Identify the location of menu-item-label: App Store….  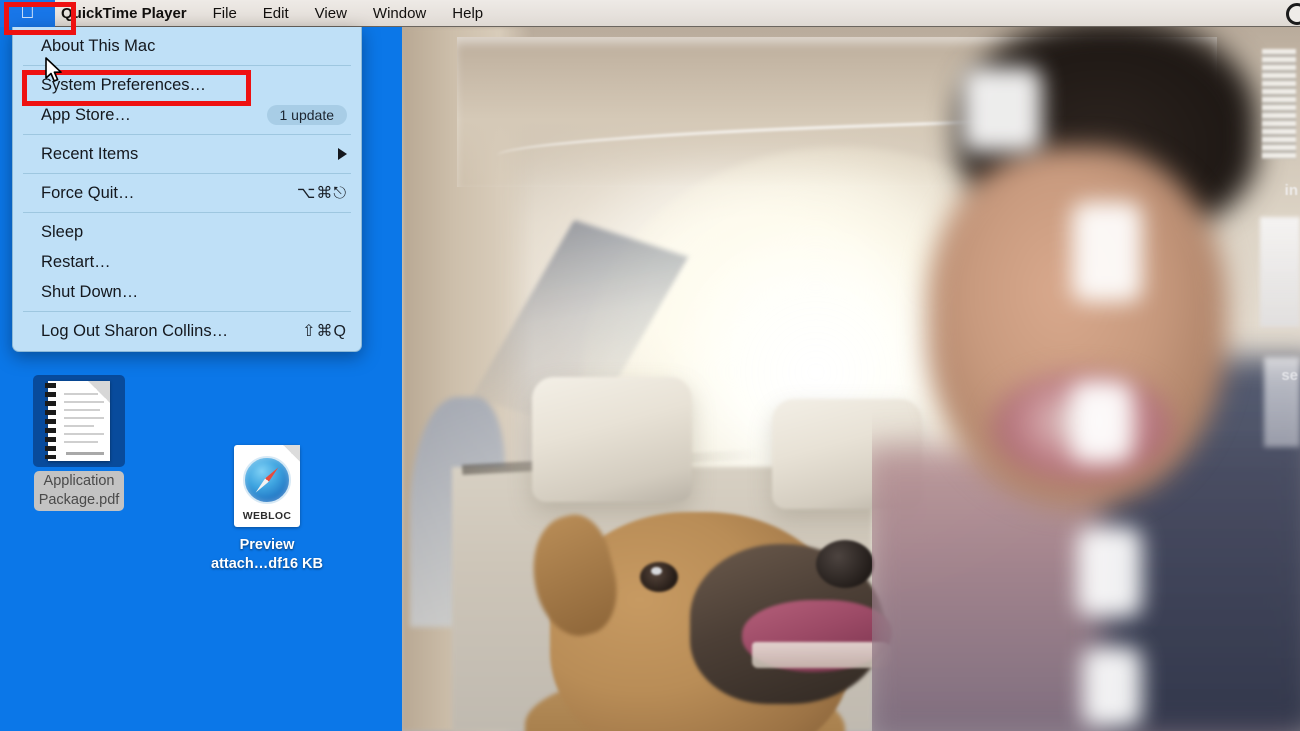
(86, 114).